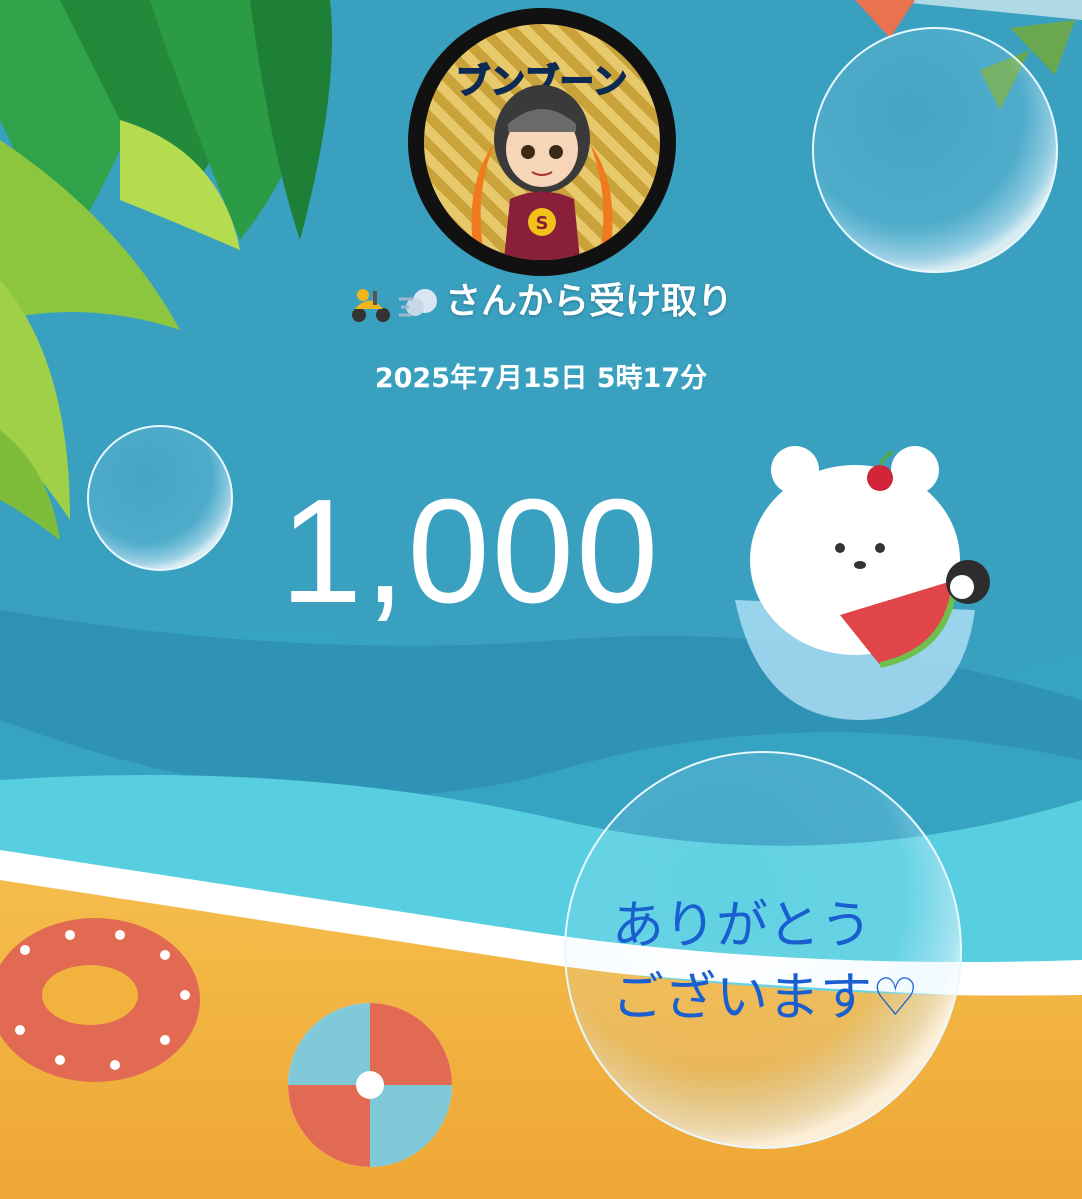 This screenshot has height=1199, width=1082. What do you see at coordinates (370, 1085) in the screenshot?
I see `beach-ball` at bounding box center [370, 1085].